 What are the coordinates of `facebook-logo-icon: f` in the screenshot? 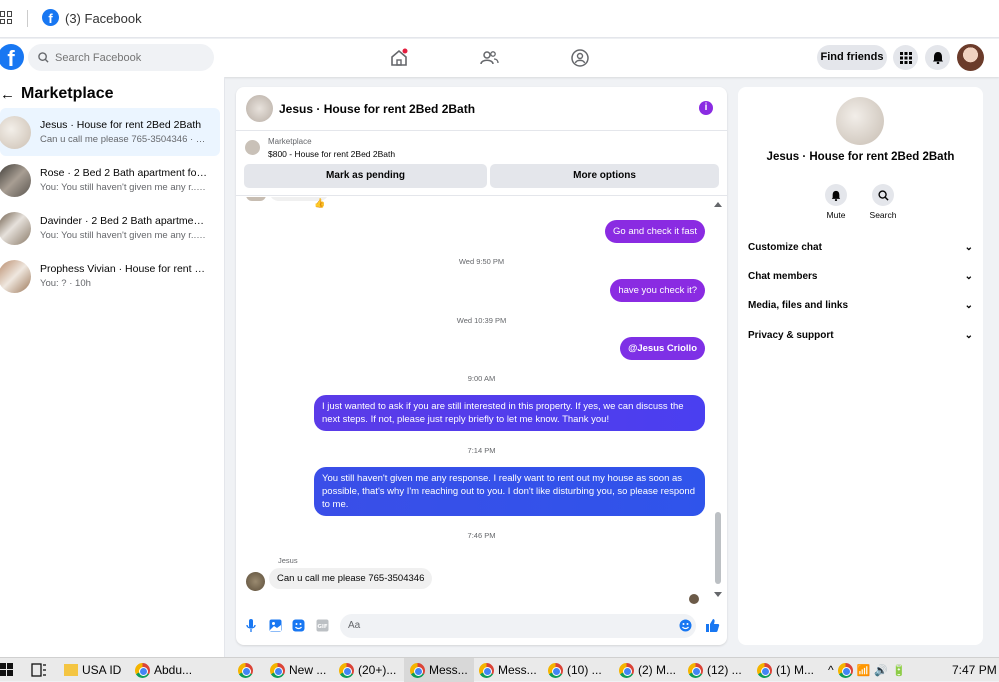 It's located at (12, 57).